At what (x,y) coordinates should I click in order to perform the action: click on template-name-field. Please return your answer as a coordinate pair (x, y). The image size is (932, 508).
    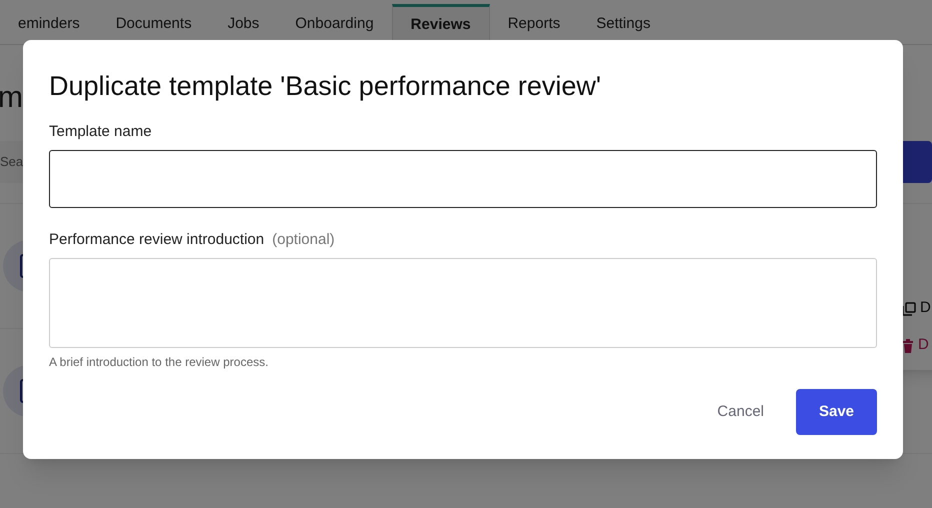
    Looking at the image, I should click on (463, 179).